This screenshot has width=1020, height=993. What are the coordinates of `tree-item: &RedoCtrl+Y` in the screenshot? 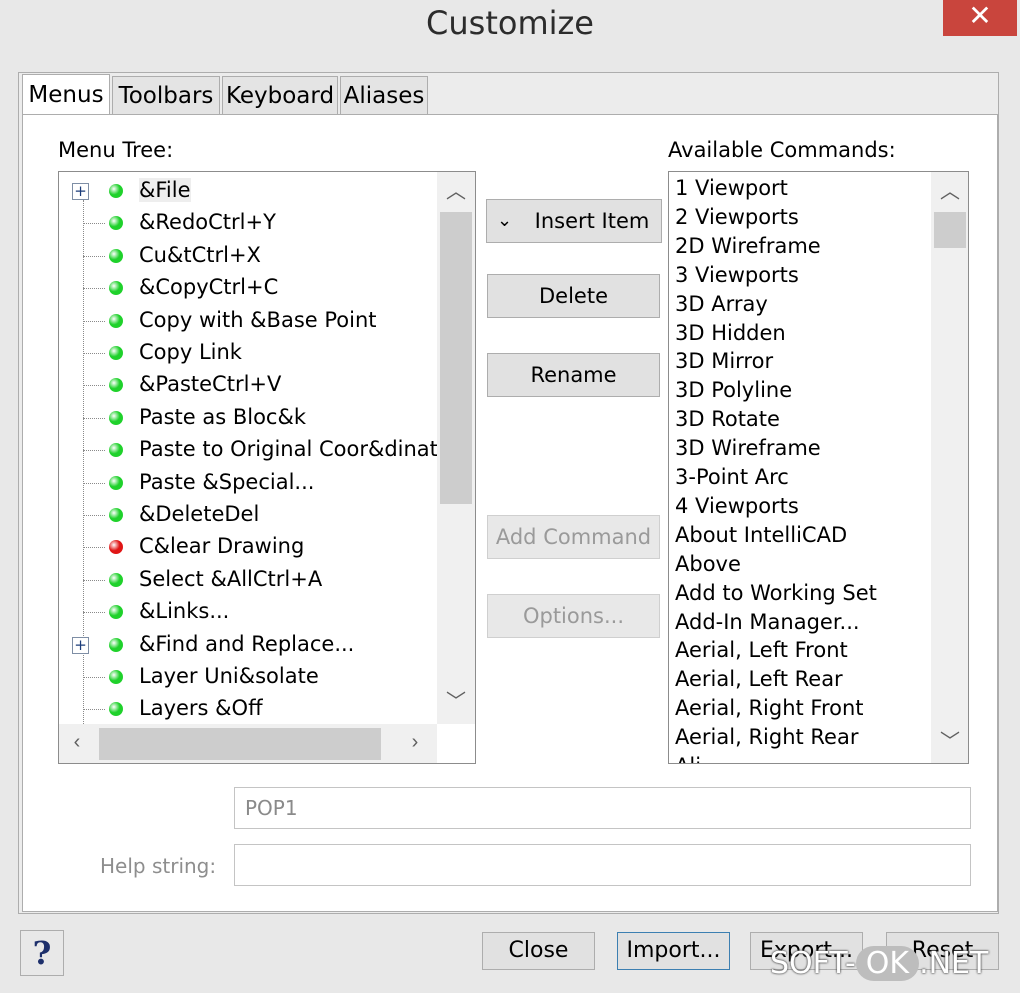 It's located at (249, 224).